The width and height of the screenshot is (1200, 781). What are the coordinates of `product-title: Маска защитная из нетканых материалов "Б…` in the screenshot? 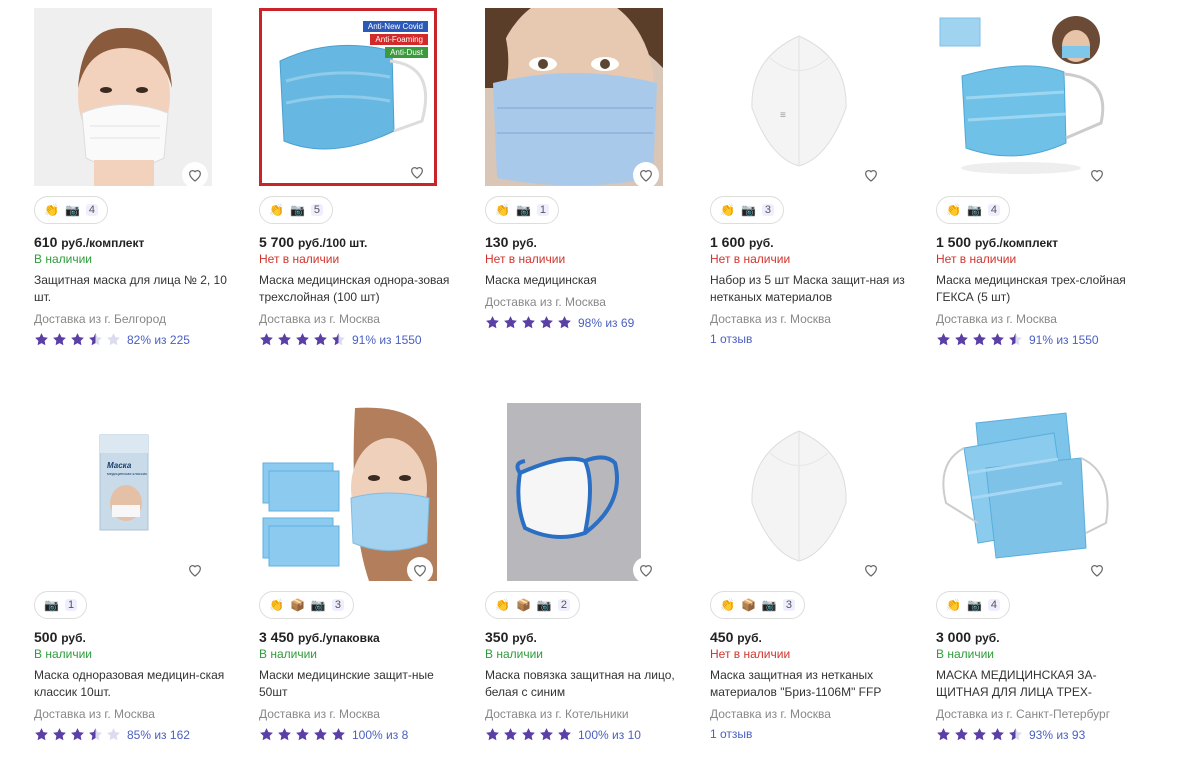 It's located at (810, 684).